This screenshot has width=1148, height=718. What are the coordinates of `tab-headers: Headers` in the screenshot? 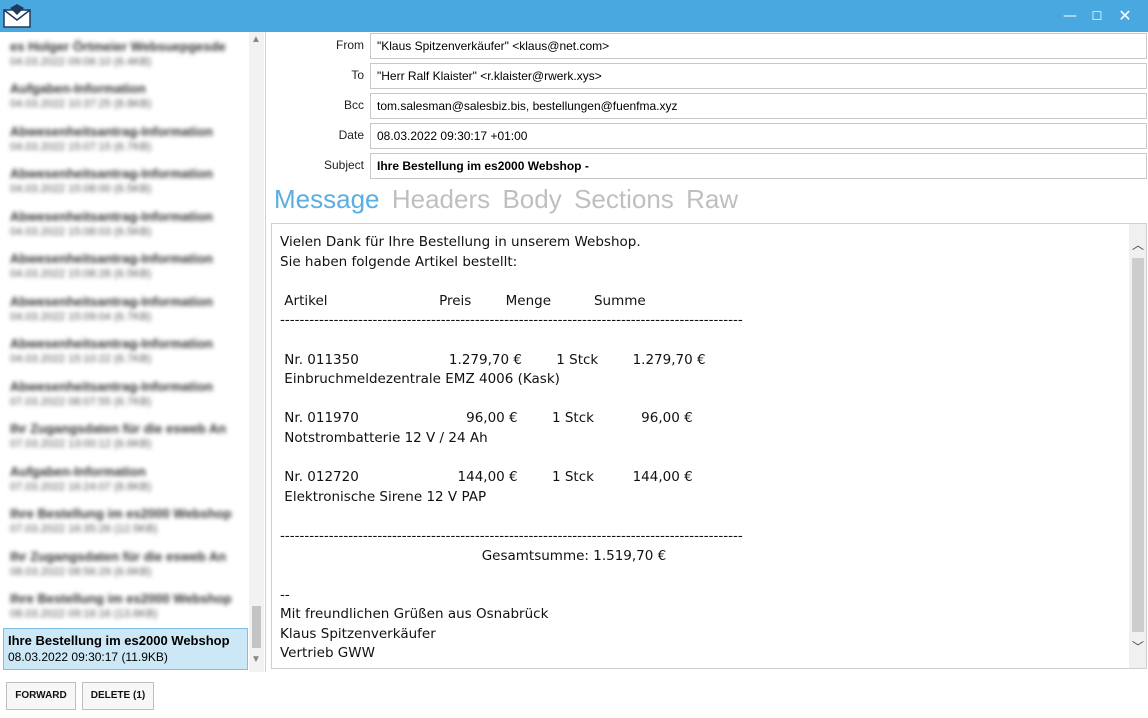 It's located at (441, 199).